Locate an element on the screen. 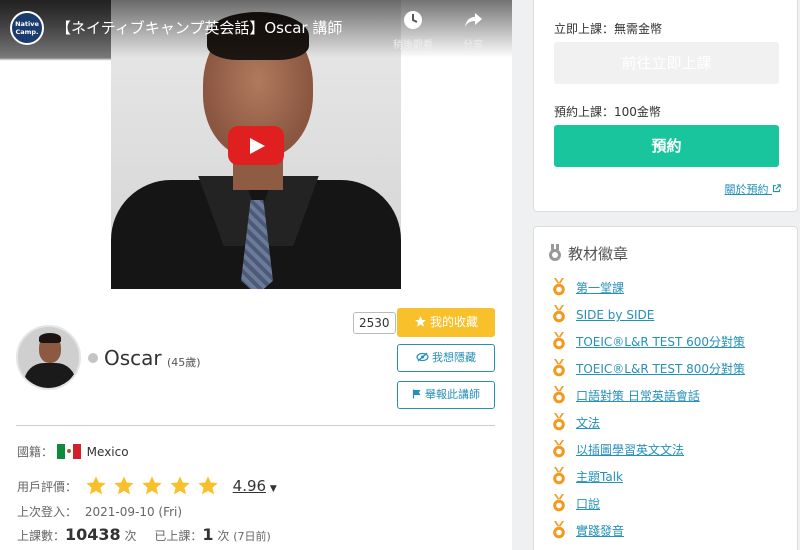 Image resolution: width=800 pixels, height=550 pixels. teacher-age: (45歲) is located at coordinates (184, 362).